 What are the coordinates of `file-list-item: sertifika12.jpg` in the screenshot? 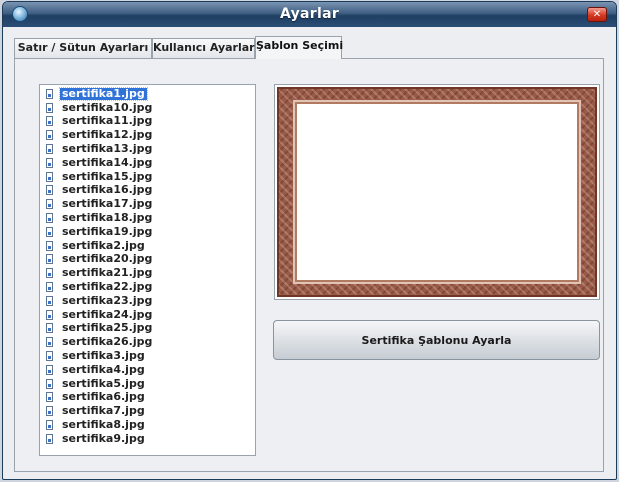 It's located at (150, 135).